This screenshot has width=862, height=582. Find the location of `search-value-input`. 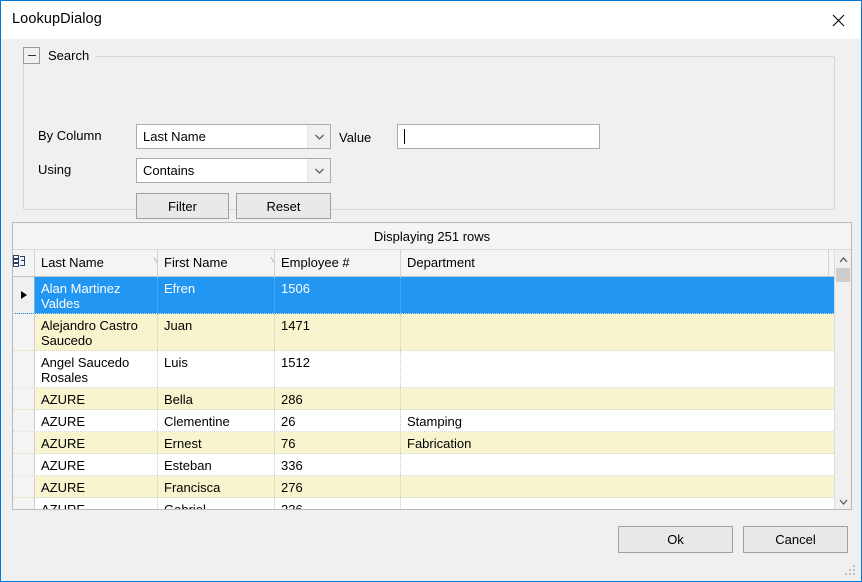

search-value-input is located at coordinates (498, 136).